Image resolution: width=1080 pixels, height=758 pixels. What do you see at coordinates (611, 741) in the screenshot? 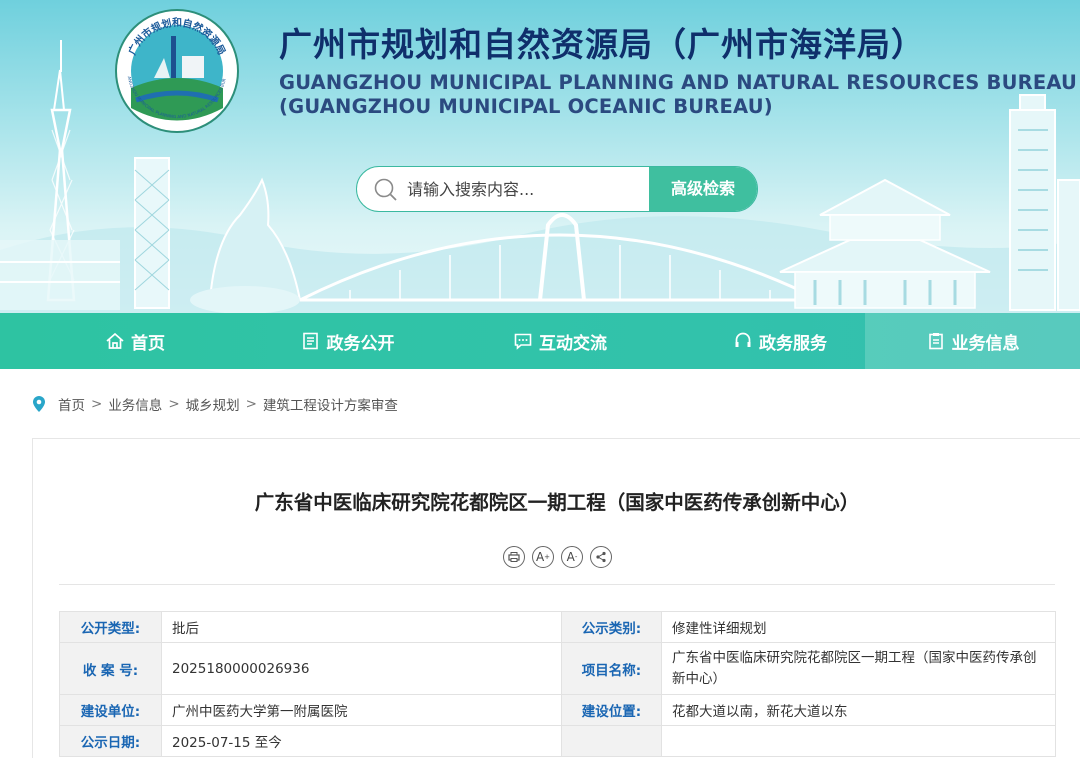
I see `empty-label-cell` at bounding box center [611, 741].